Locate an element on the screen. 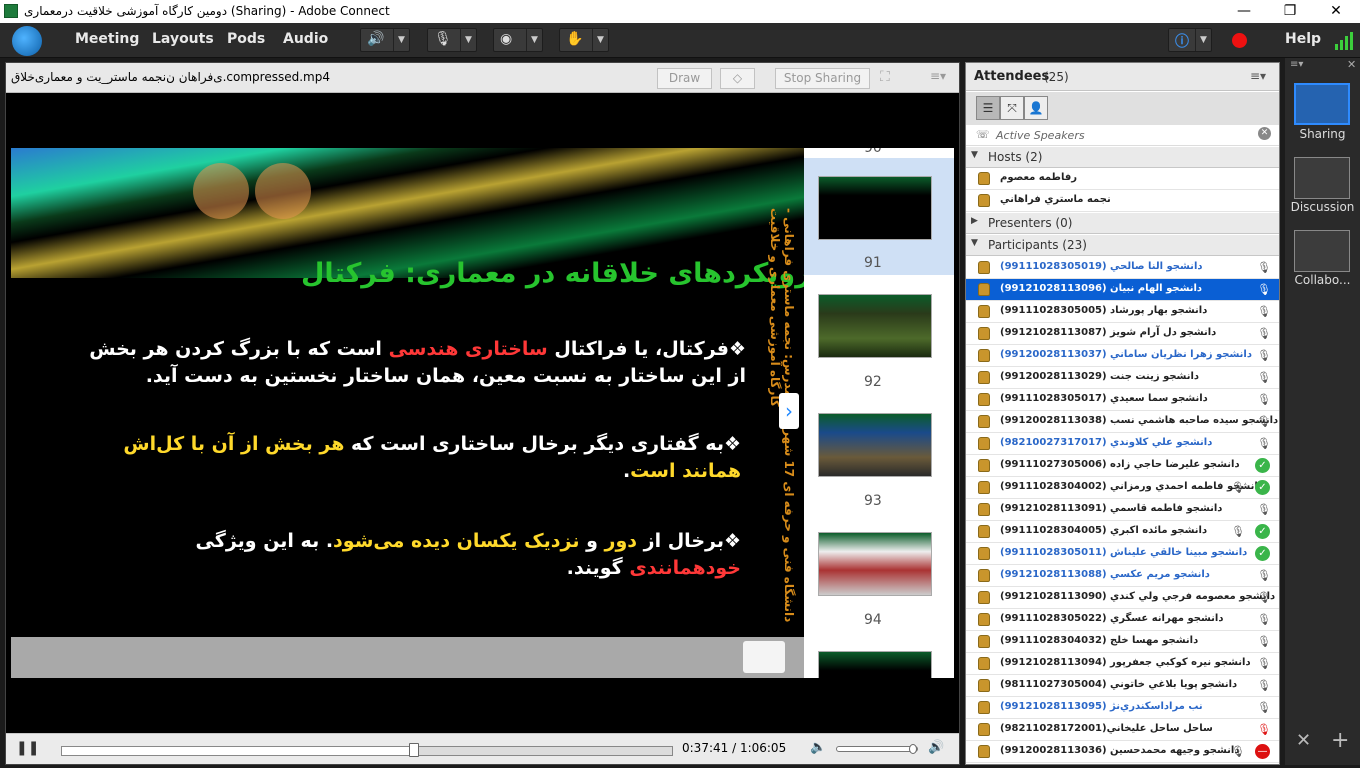  record-icon is located at coordinates (1239, 40).